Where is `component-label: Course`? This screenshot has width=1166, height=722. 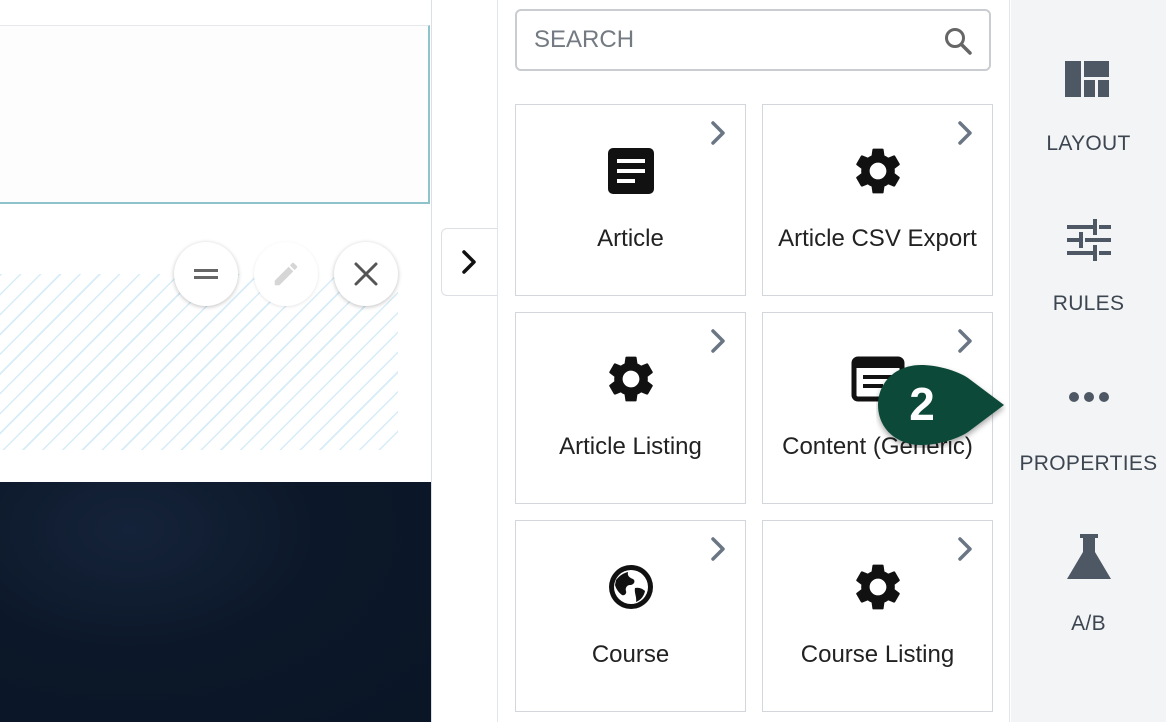
component-label: Course is located at coordinates (630, 654).